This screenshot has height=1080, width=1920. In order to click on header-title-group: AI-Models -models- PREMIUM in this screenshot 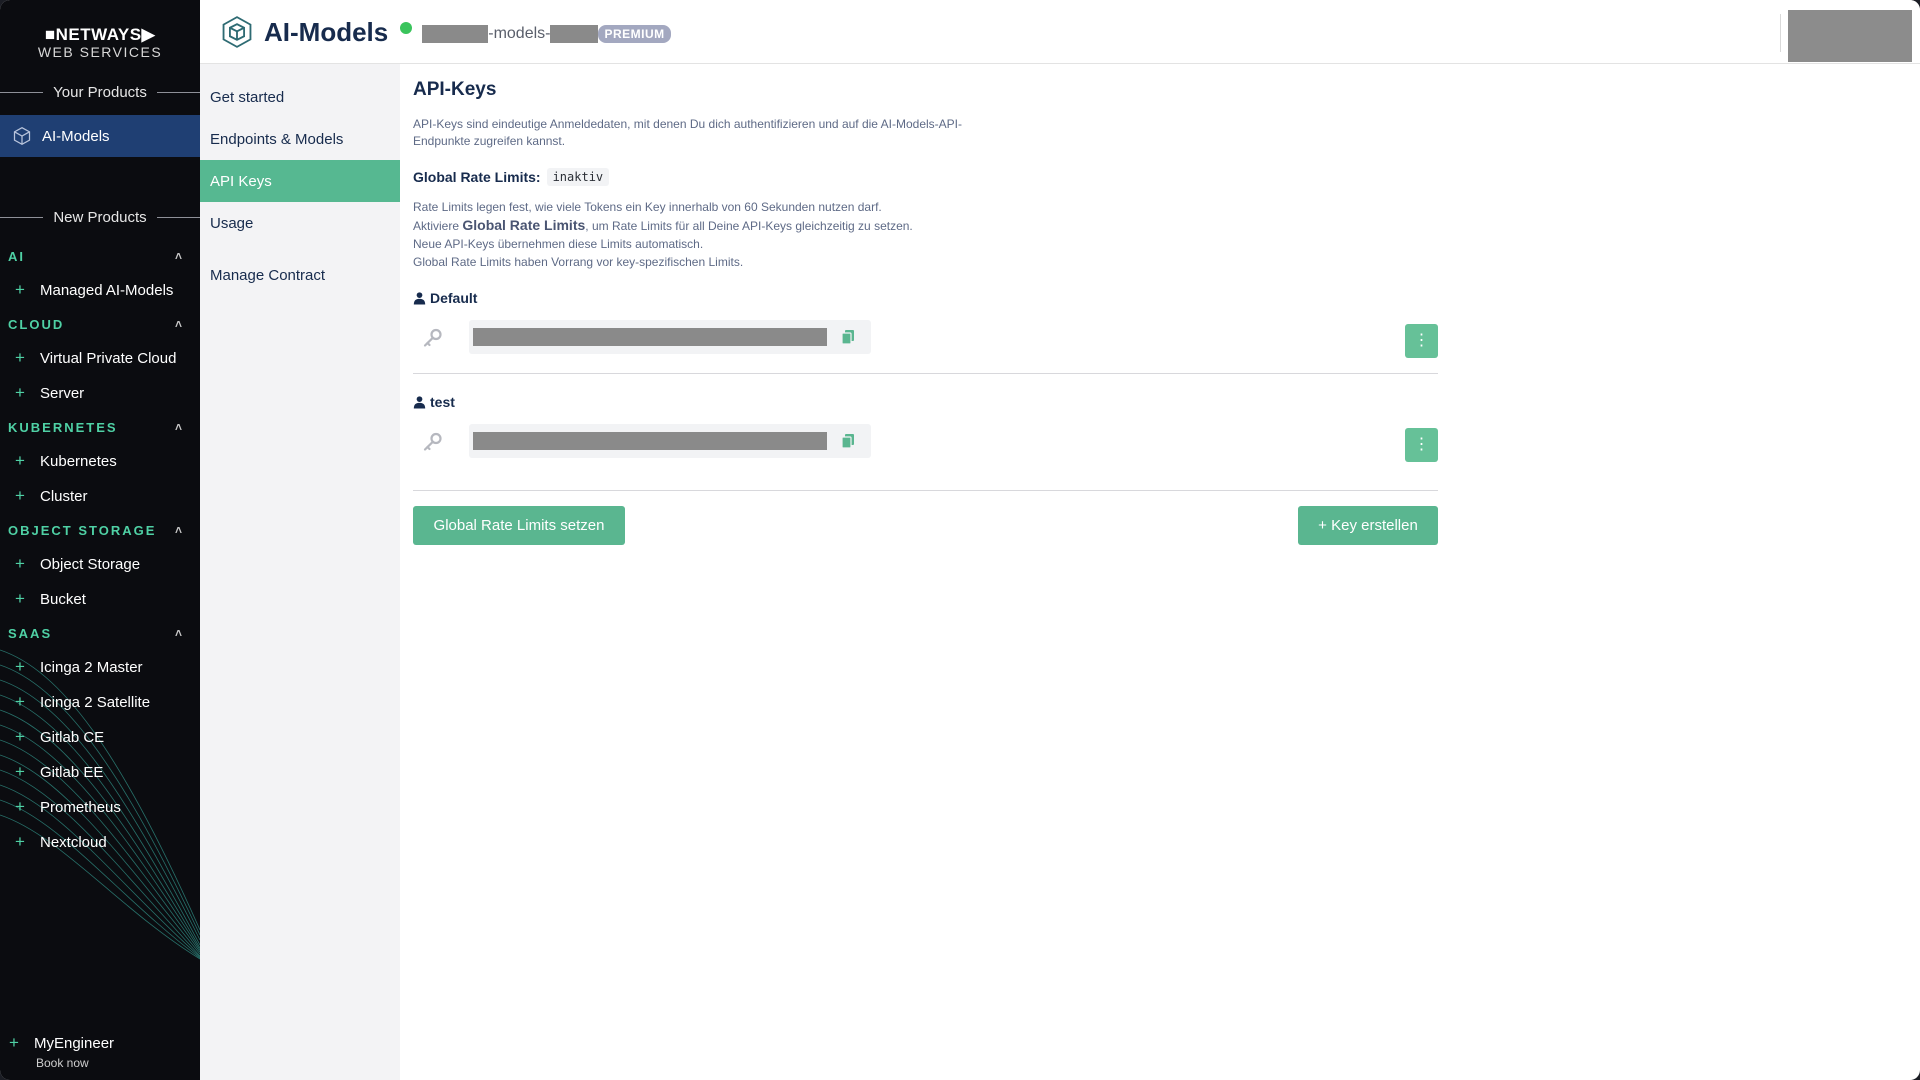, I will do `click(445, 32)`.